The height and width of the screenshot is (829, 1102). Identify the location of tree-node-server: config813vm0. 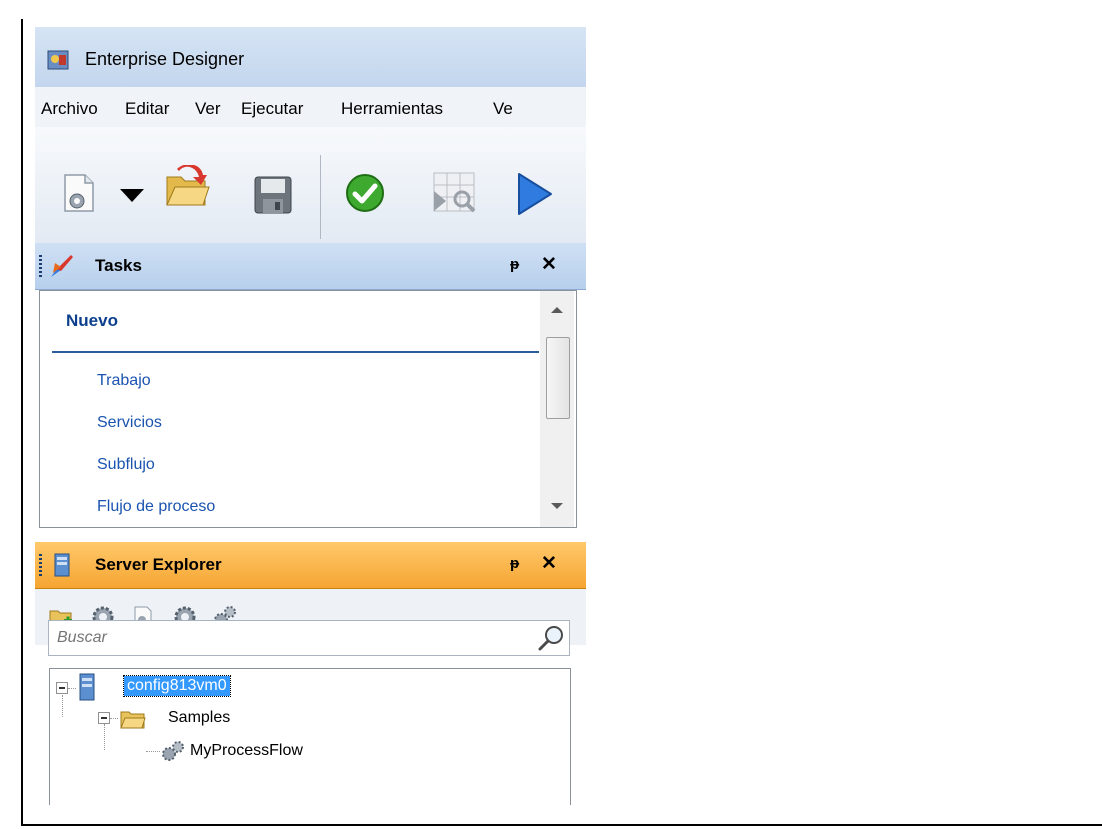
(177, 686).